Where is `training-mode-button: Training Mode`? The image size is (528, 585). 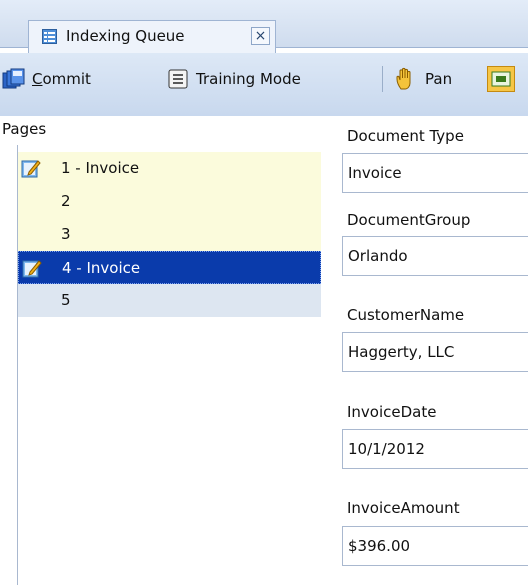
training-mode-button: Training Mode is located at coordinates (273, 79).